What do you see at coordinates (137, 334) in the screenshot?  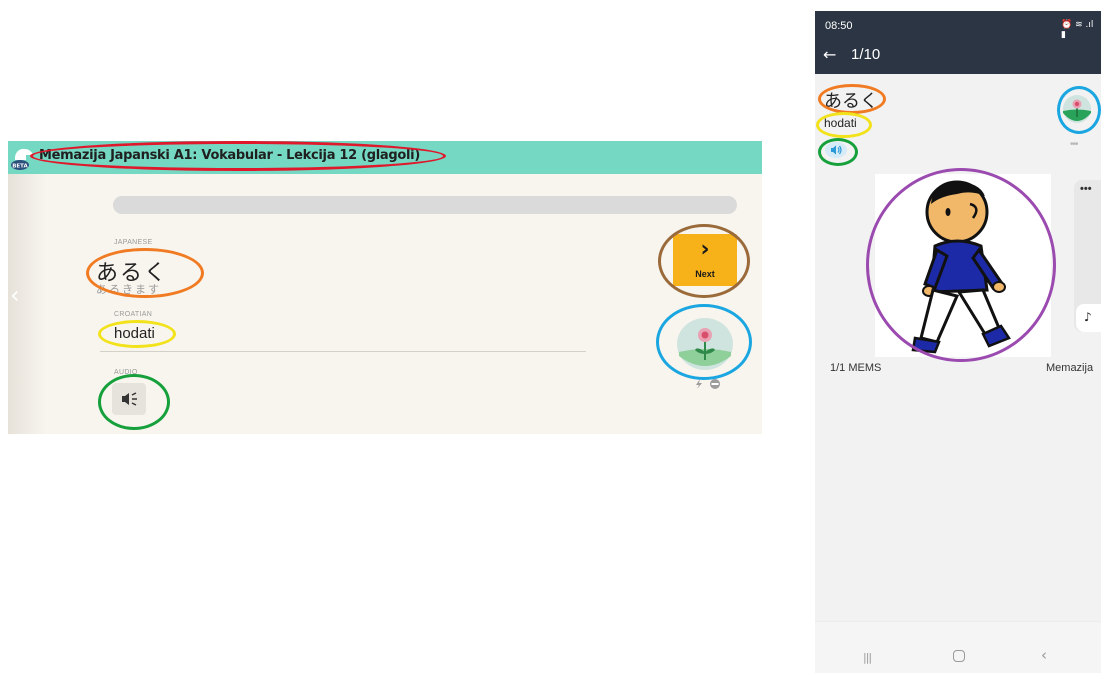 I see `annotation-croatian-oval` at bounding box center [137, 334].